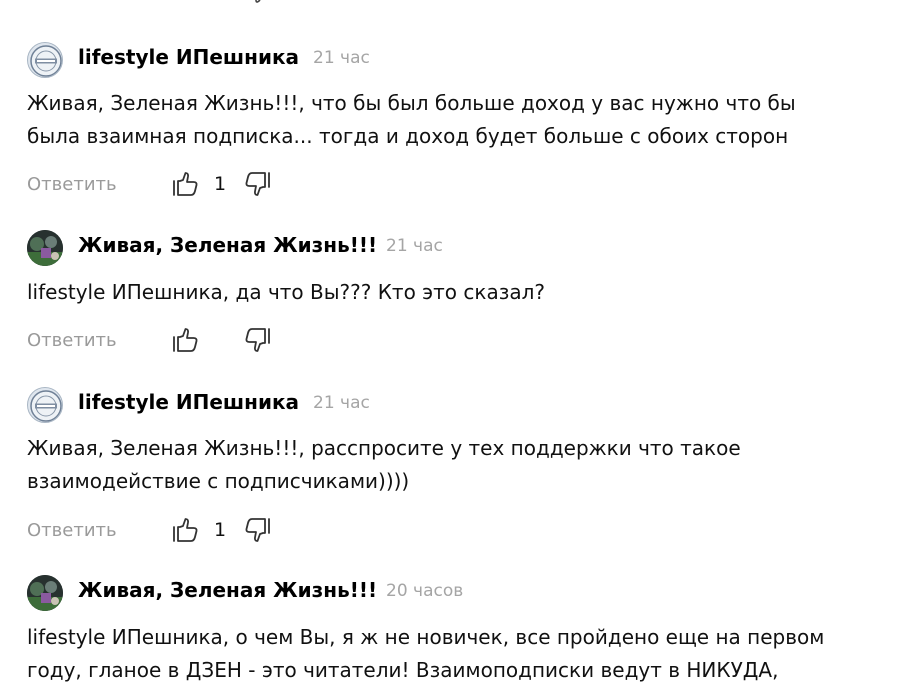  What do you see at coordinates (457, 248) in the screenshot?
I see `comment-header: Живая, Зеленая Жизнь!!! 21 час` at bounding box center [457, 248].